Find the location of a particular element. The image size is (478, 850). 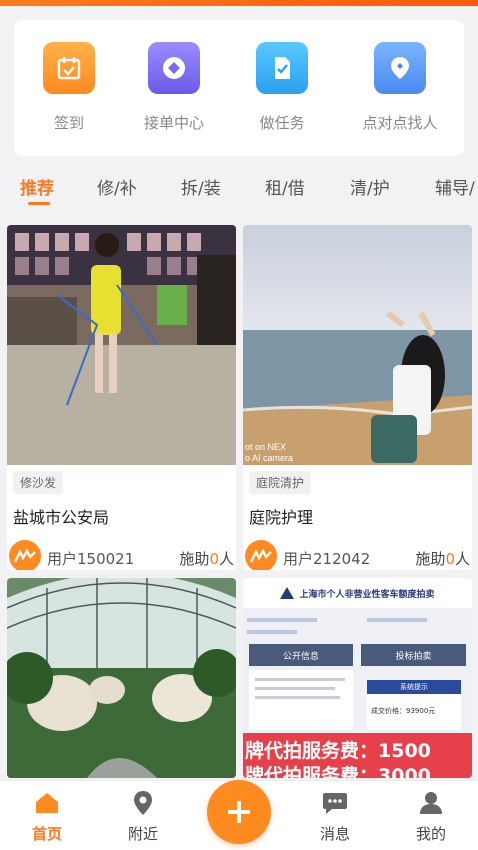

svg-text: o AI camera is located at coordinates (269, 458).